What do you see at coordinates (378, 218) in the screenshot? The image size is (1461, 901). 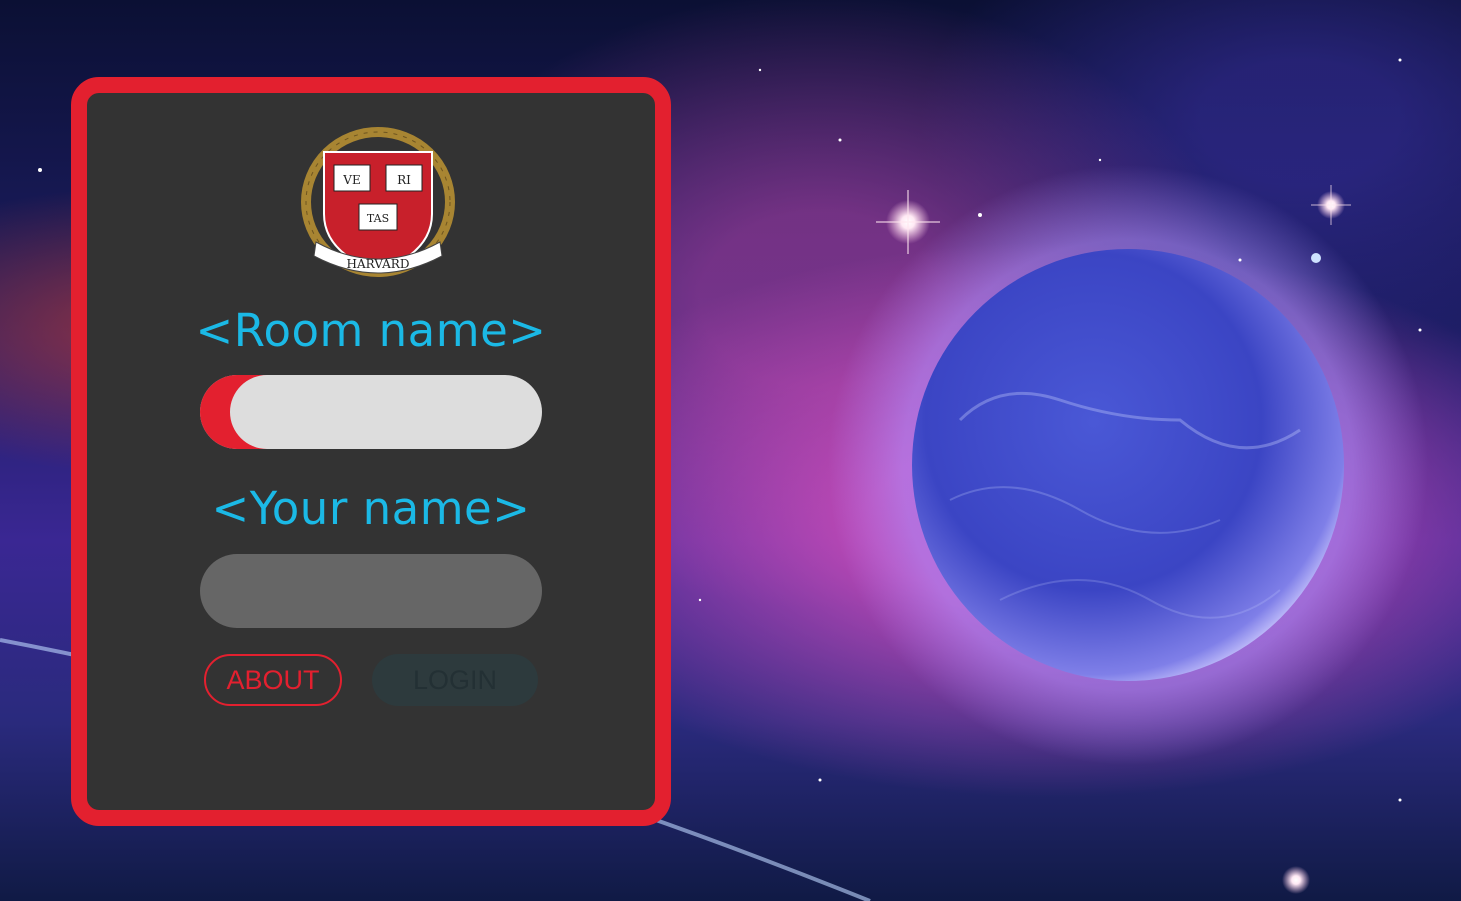 I see `svg-text: TAS` at bounding box center [378, 218].